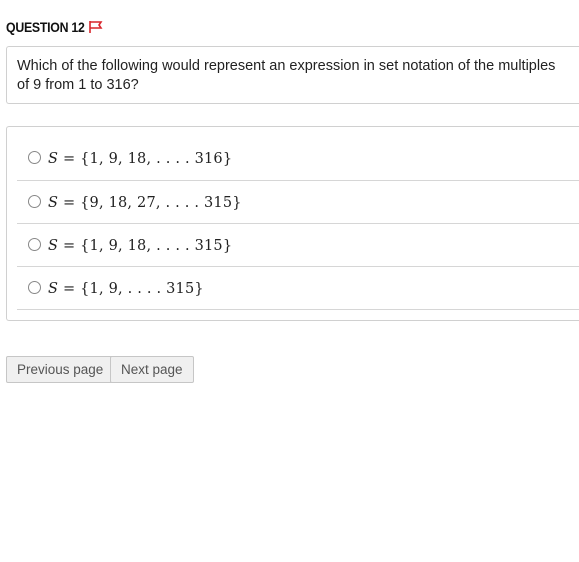 The height and width of the screenshot is (562, 579). What do you see at coordinates (152, 369) in the screenshot?
I see `next-page-button: Next page` at bounding box center [152, 369].